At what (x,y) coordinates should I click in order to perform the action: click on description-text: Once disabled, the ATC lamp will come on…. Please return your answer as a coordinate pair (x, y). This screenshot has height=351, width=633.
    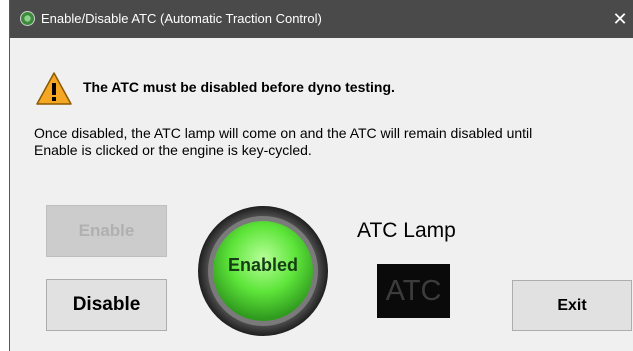
    Looking at the image, I should click on (329, 142).